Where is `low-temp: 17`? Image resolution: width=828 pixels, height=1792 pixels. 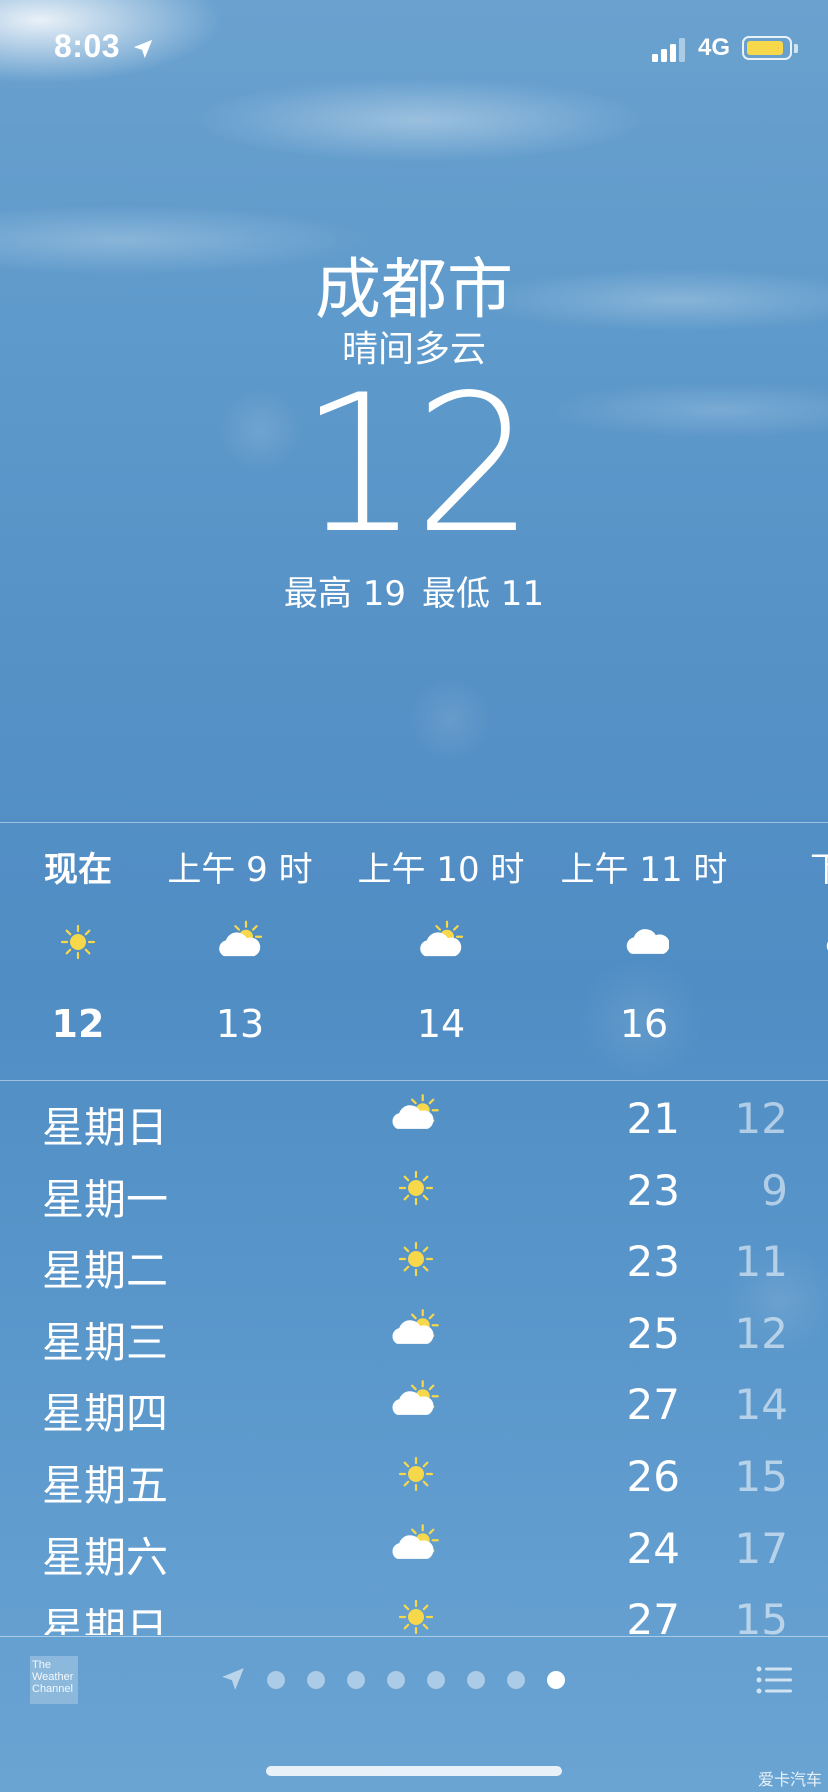
low-temp: 17 is located at coordinates (761, 1548).